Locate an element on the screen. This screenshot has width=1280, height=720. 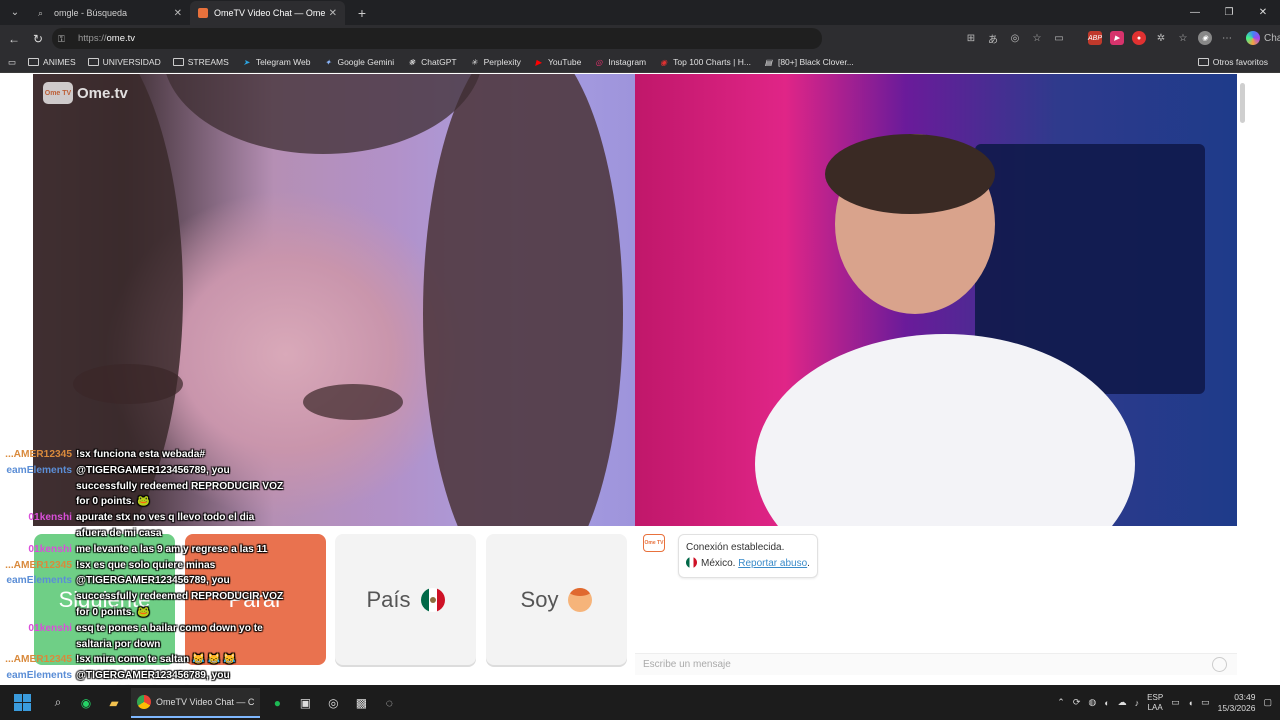
ometv-logo: Ome TV Ome.tv is located at coordinates (85, 93).